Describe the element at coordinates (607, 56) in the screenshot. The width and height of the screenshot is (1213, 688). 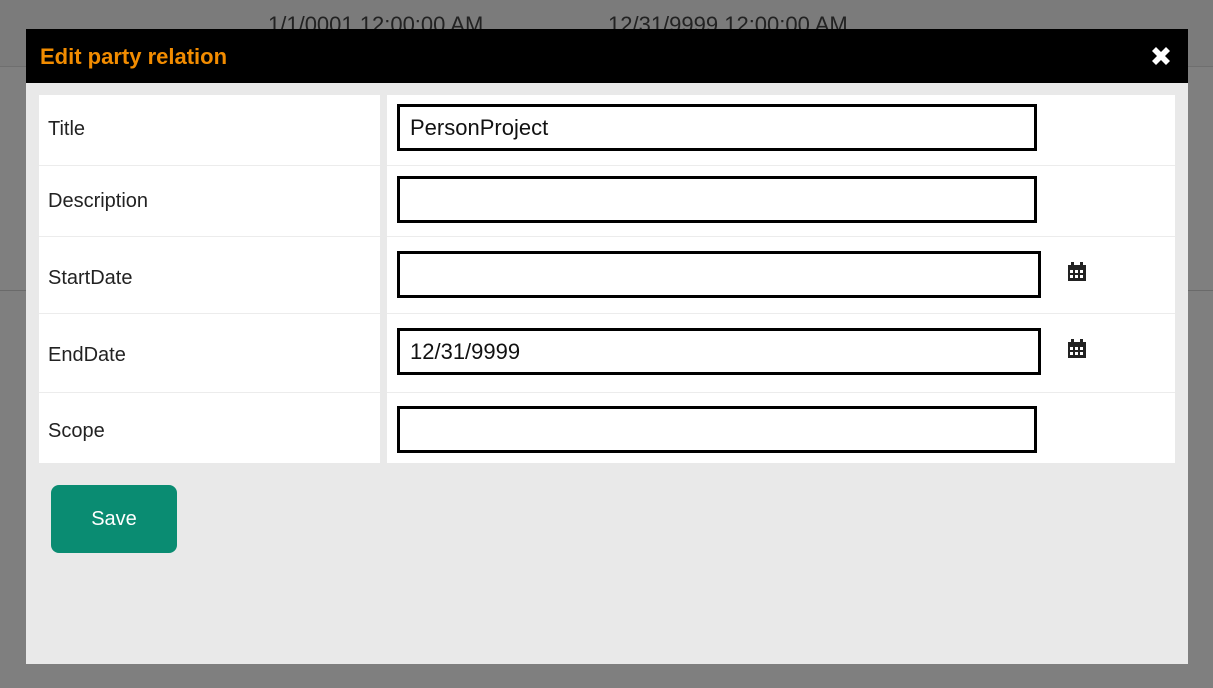
I see `dialog-titlebar: Edit party relation` at that location.